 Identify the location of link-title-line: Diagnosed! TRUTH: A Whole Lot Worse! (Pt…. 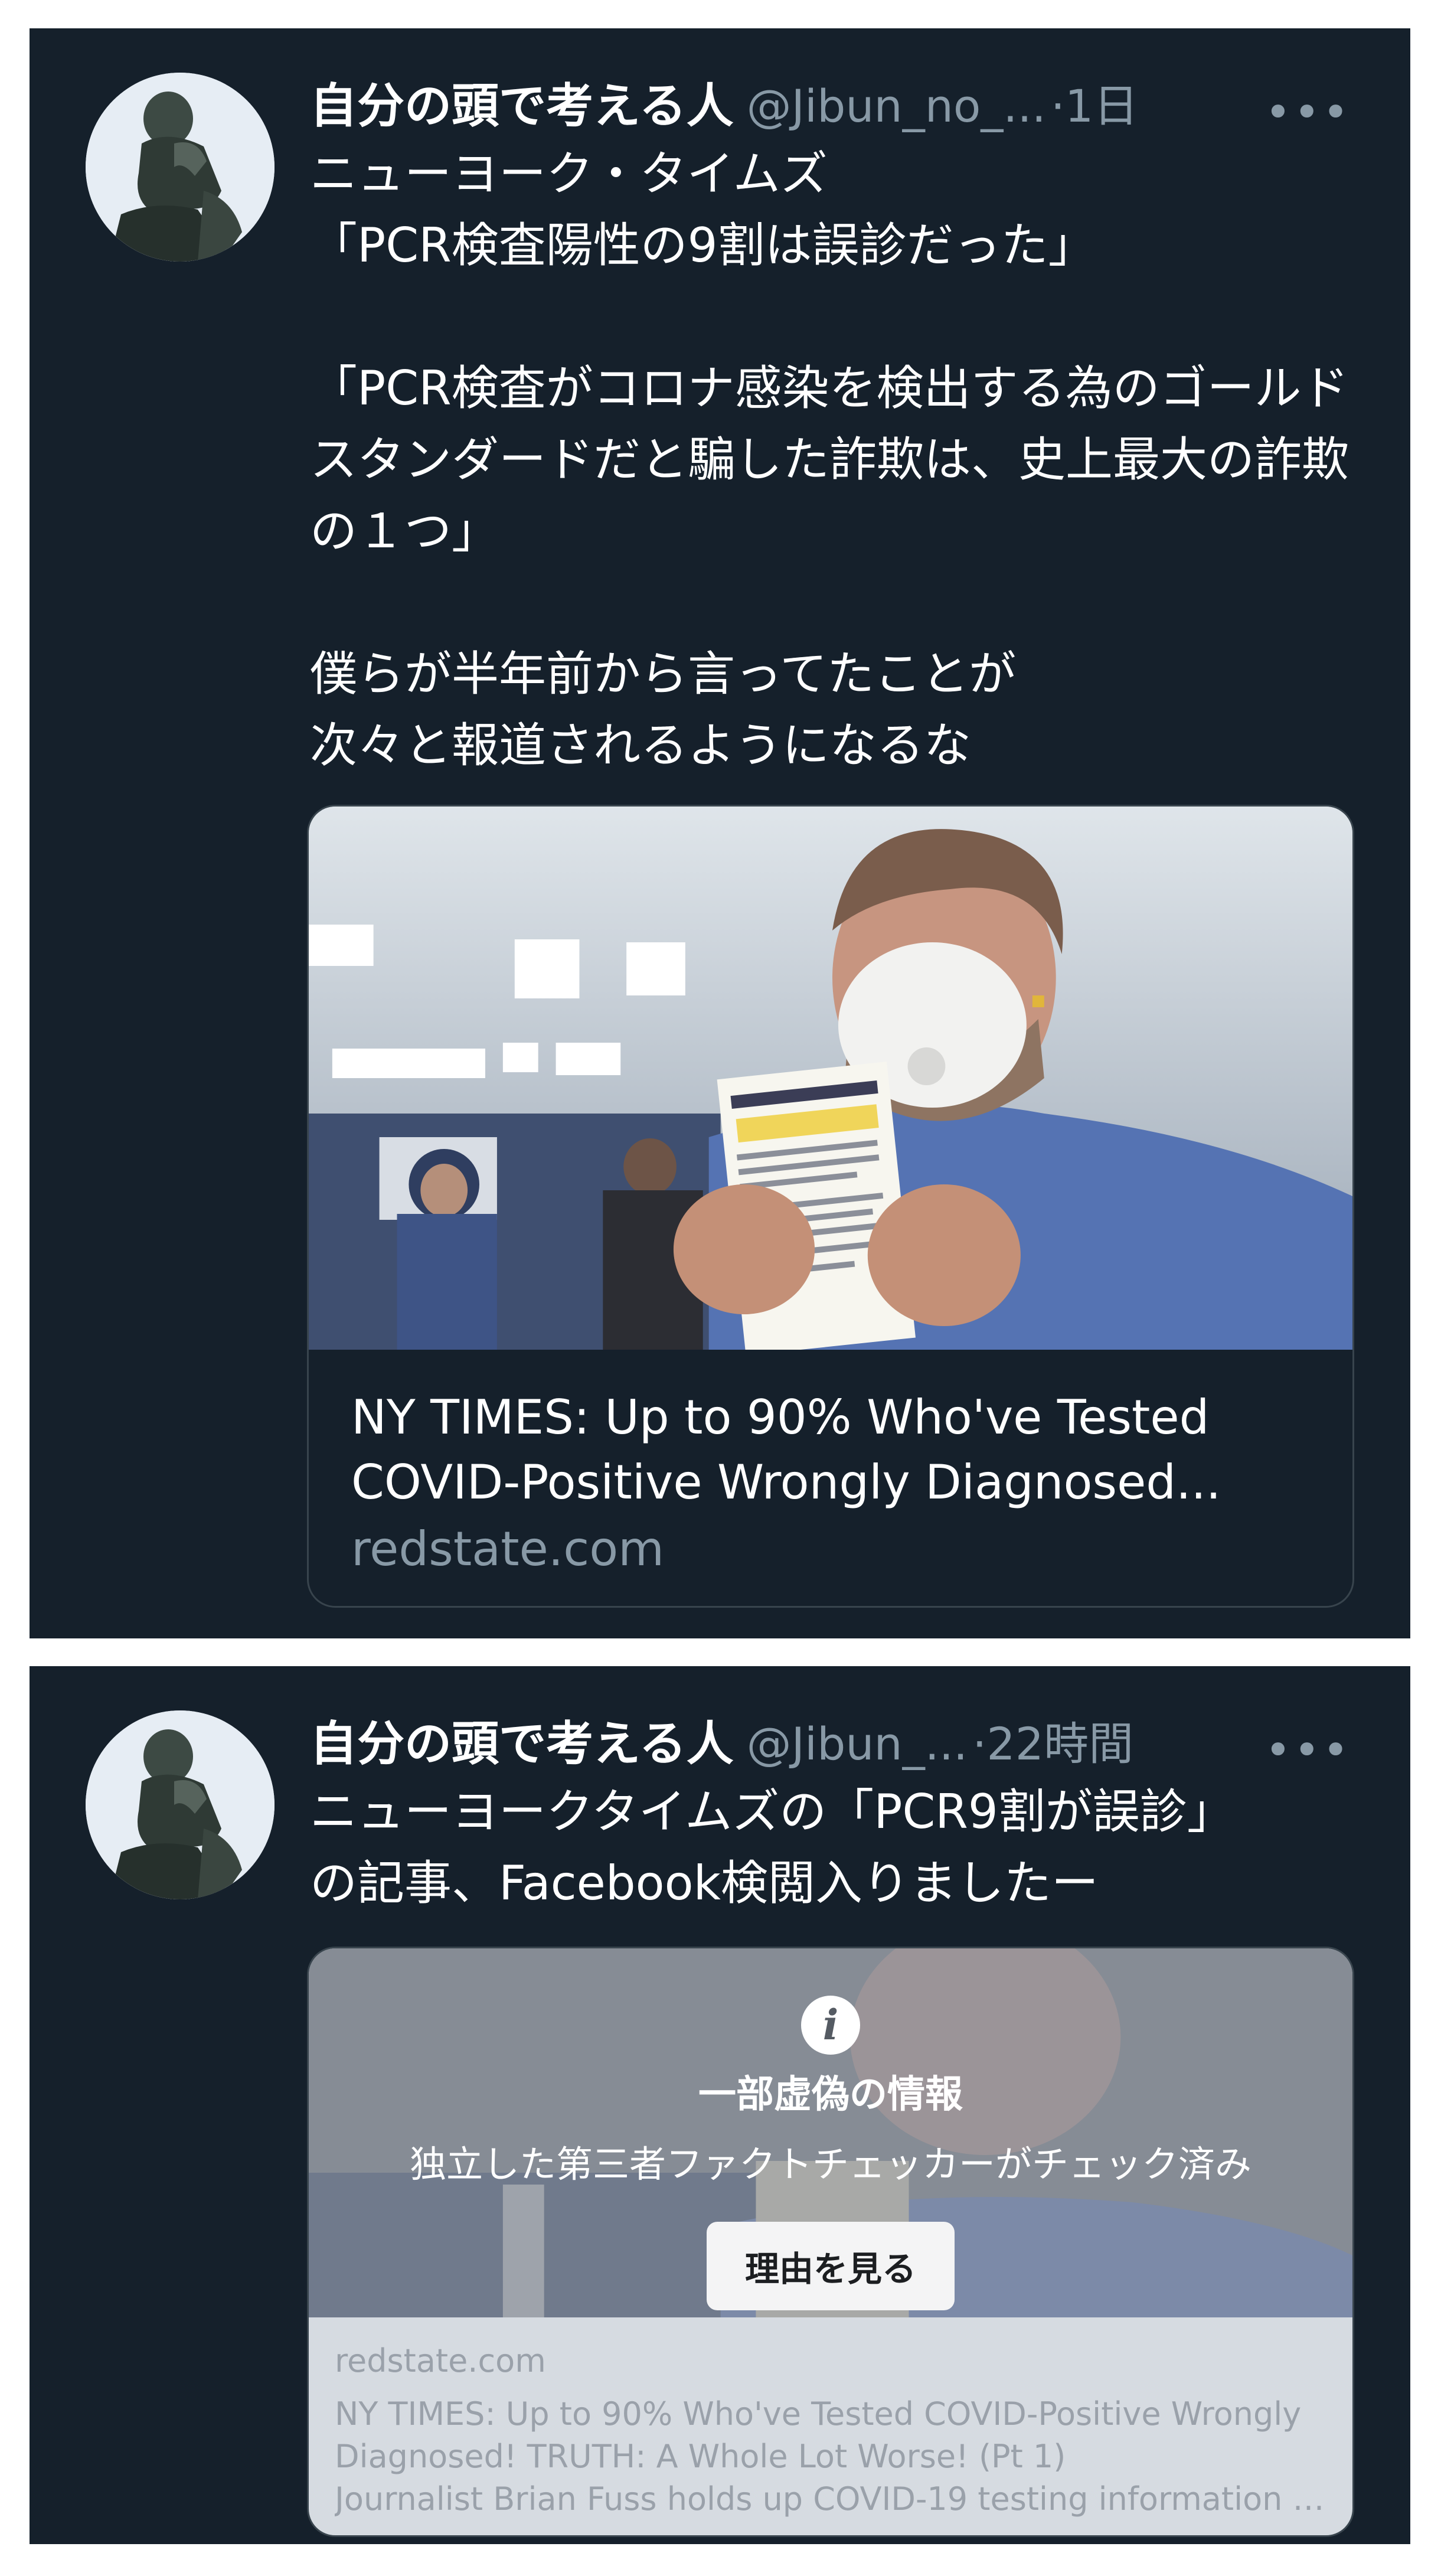
(831, 2456).